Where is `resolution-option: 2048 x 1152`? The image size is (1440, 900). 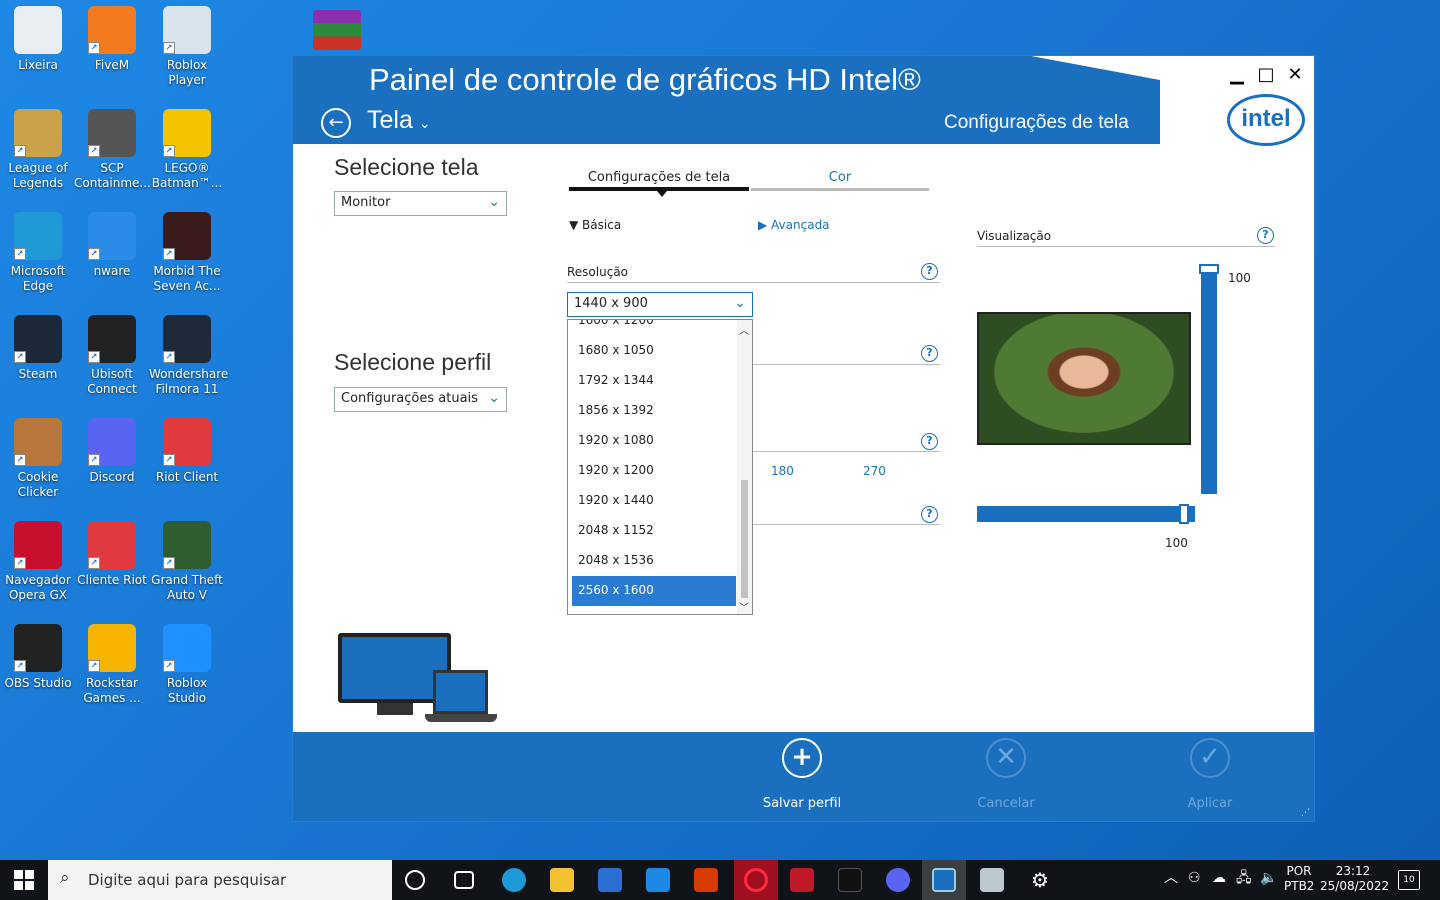 resolution-option: 2048 x 1152 is located at coordinates (654, 531).